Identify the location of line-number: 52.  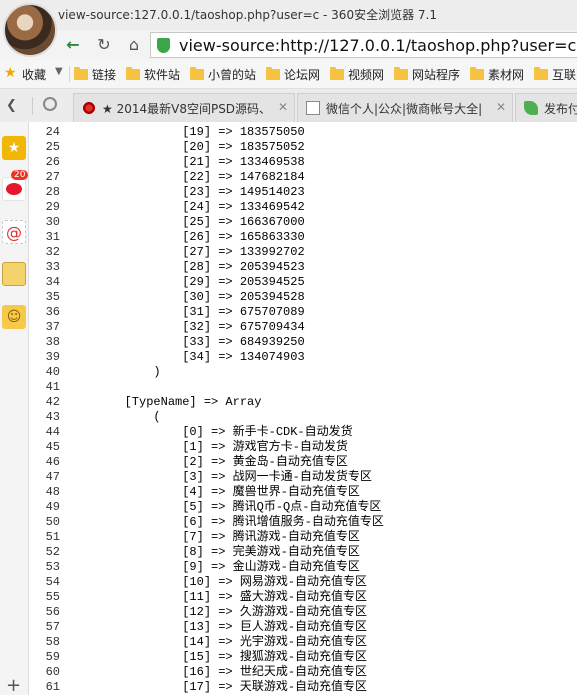
(52, 552).